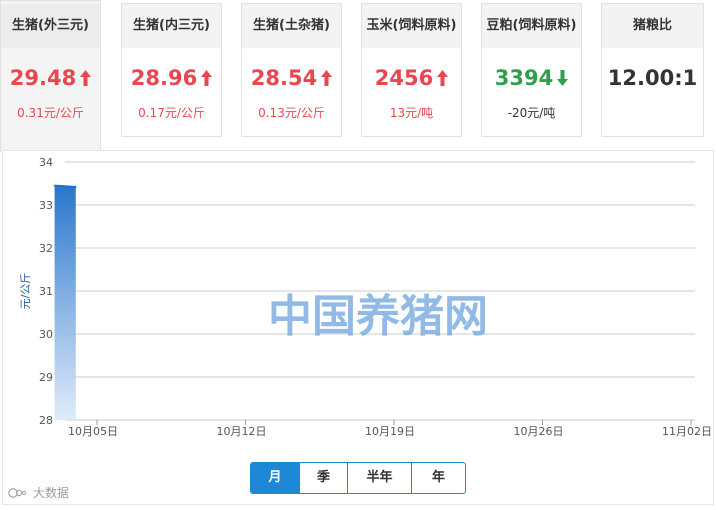  I want to click on watermark-text: 中国养猪网, so click(378, 316).